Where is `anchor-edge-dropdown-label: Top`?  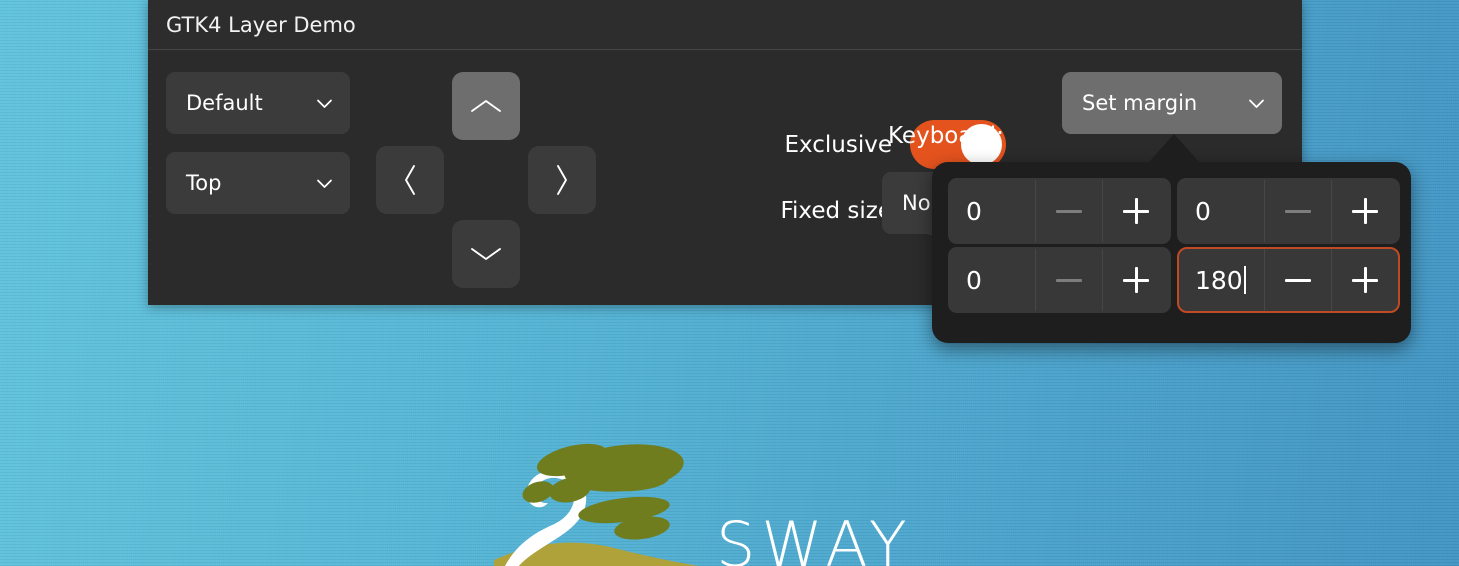
anchor-edge-dropdown-label: Top is located at coordinates (204, 183).